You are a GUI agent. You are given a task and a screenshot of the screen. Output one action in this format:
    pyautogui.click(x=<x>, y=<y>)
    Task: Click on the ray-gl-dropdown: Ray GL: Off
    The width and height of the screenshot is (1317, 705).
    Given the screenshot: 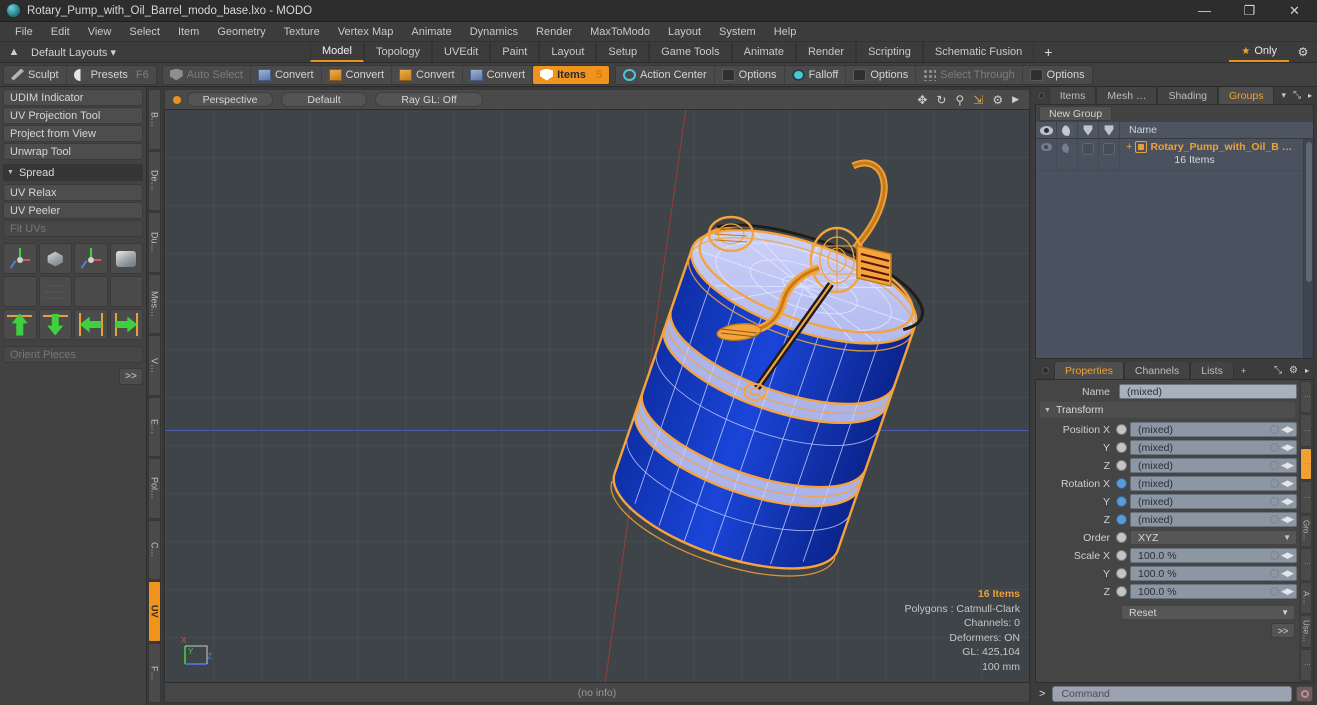 What is the action you would take?
    pyautogui.click(x=429, y=99)
    